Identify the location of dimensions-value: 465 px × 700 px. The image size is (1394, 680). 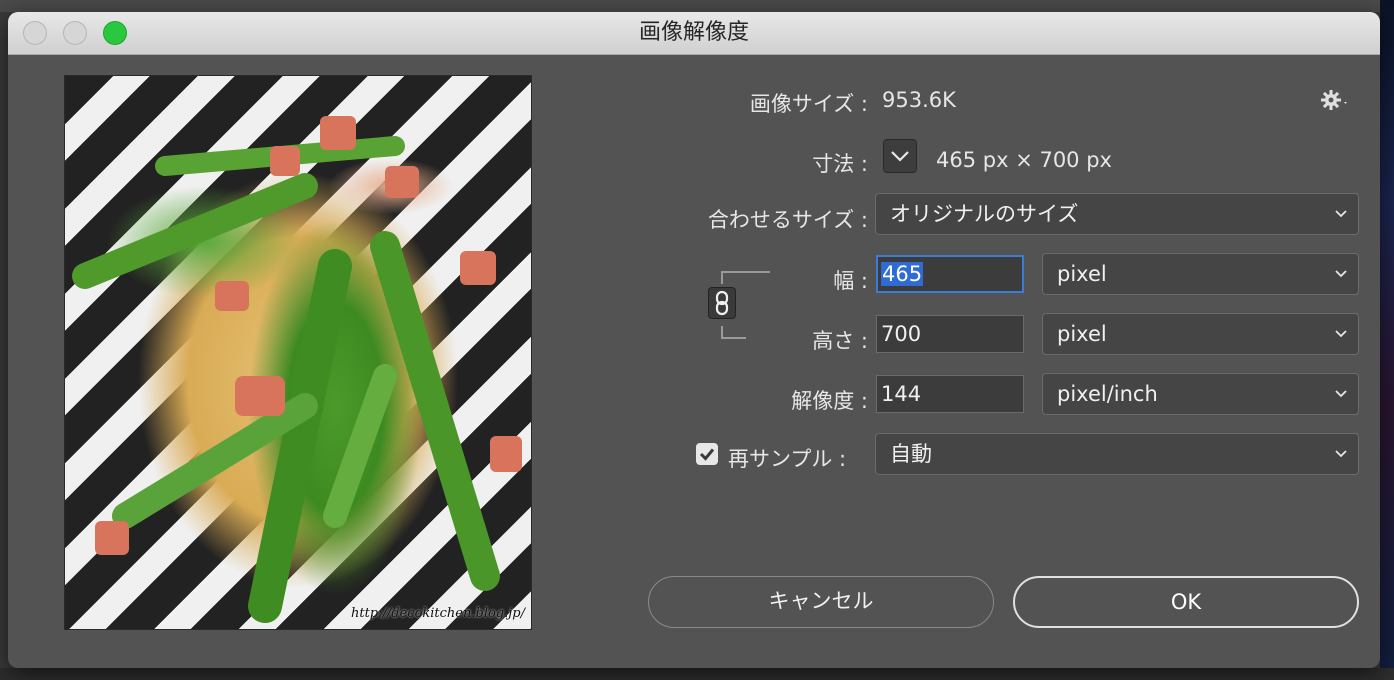
(1024, 160).